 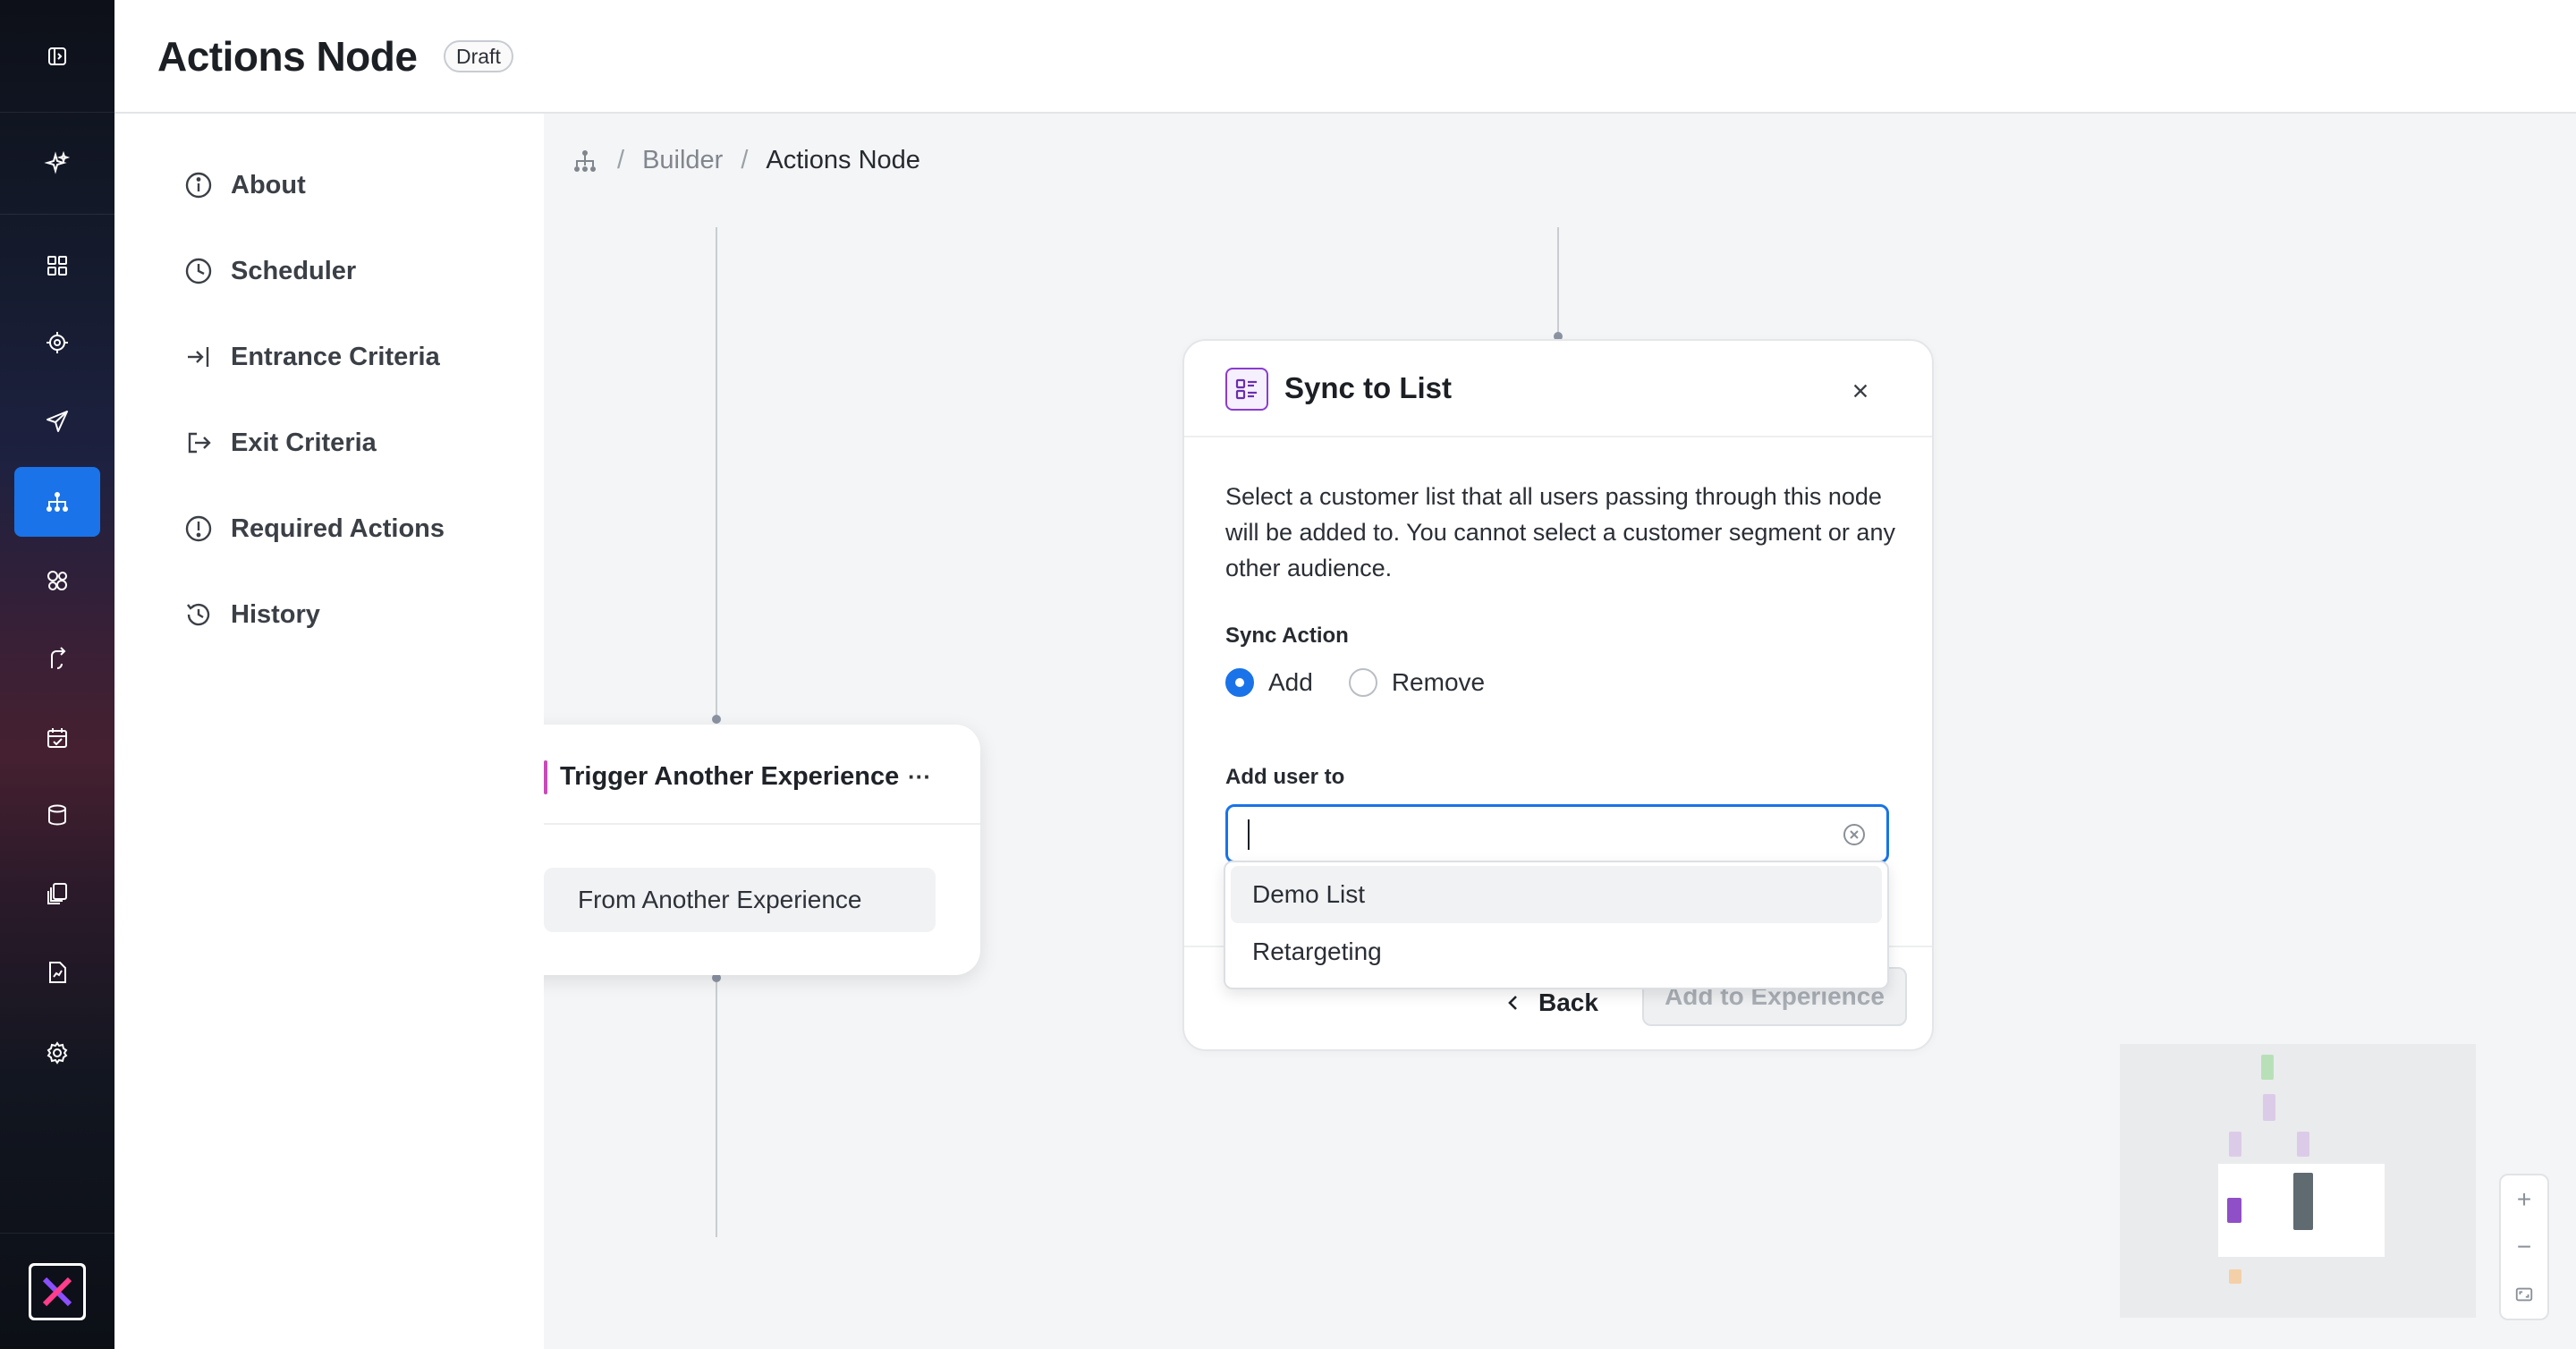 What do you see at coordinates (545, 777) in the screenshot?
I see `node-accent` at bounding box center [545, 777].